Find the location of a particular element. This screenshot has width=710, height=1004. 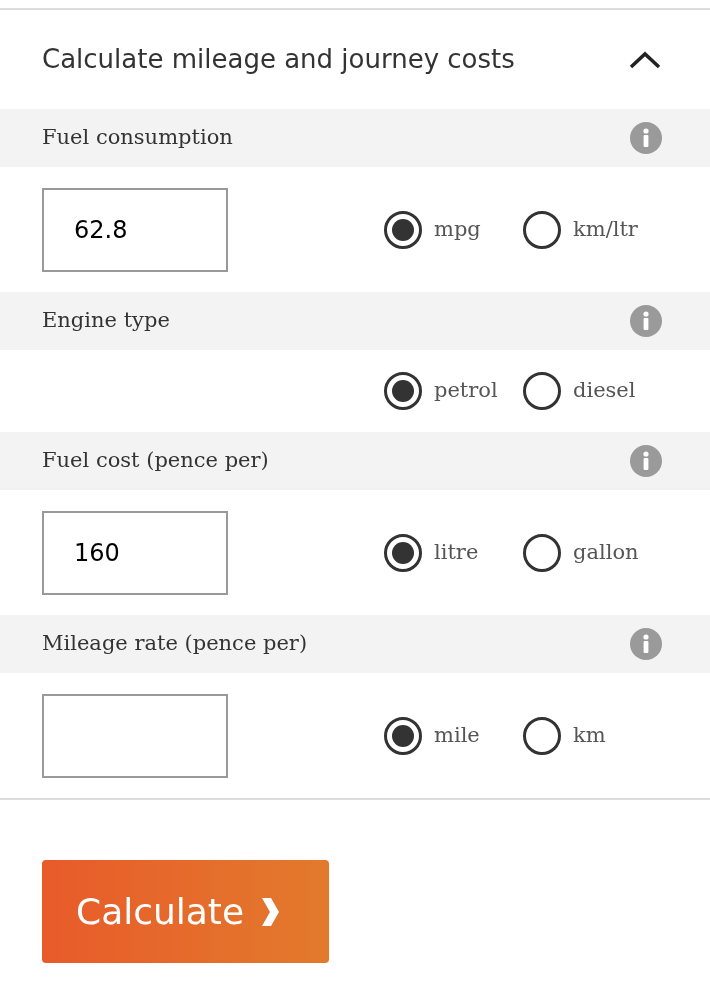

number-field is located at coordinates (135, 735).